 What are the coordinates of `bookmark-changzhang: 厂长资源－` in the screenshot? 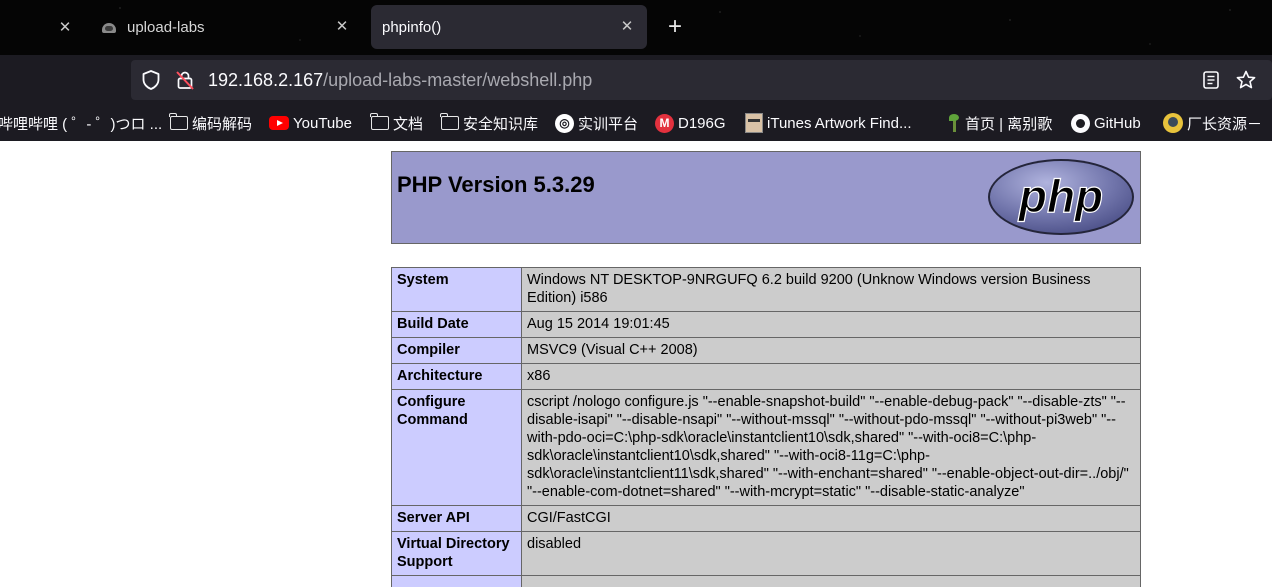 It's located at (1212, 123).